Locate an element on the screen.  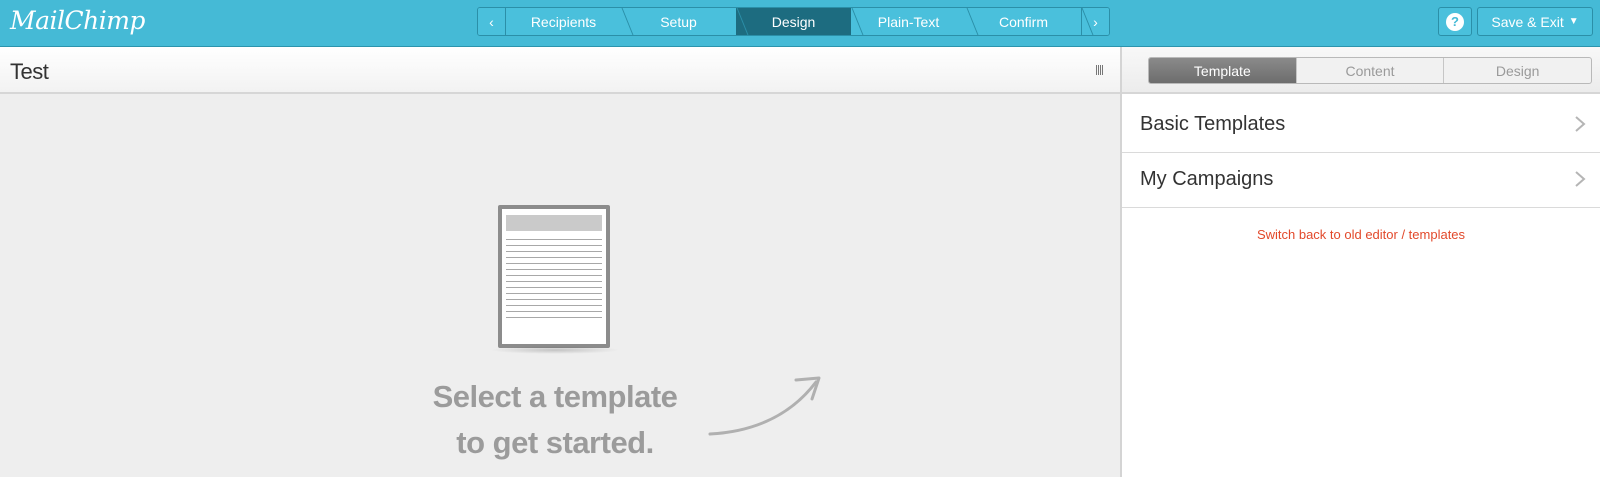
logo-text: MailChimp is located at coordinates (77, 20).